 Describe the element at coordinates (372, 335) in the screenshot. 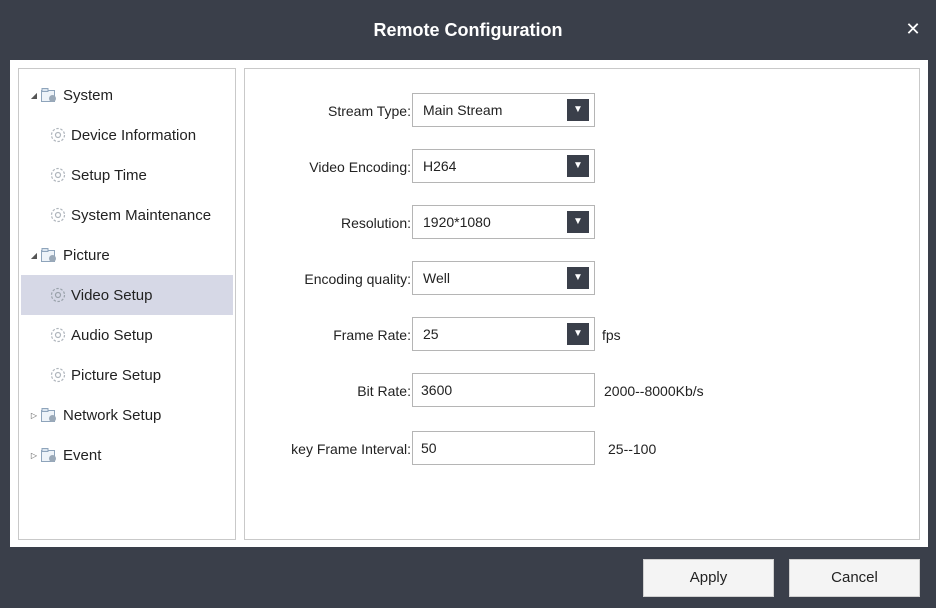

I see `frame-rate-label: Frame Rate:` at that location.